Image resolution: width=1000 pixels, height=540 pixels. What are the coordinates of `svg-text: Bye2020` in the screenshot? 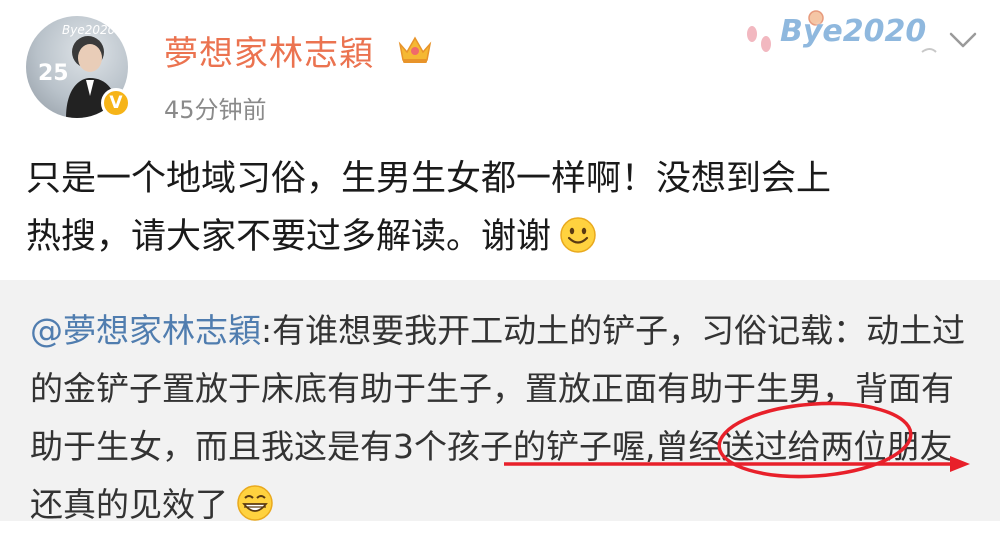 It's located at (89, 30).